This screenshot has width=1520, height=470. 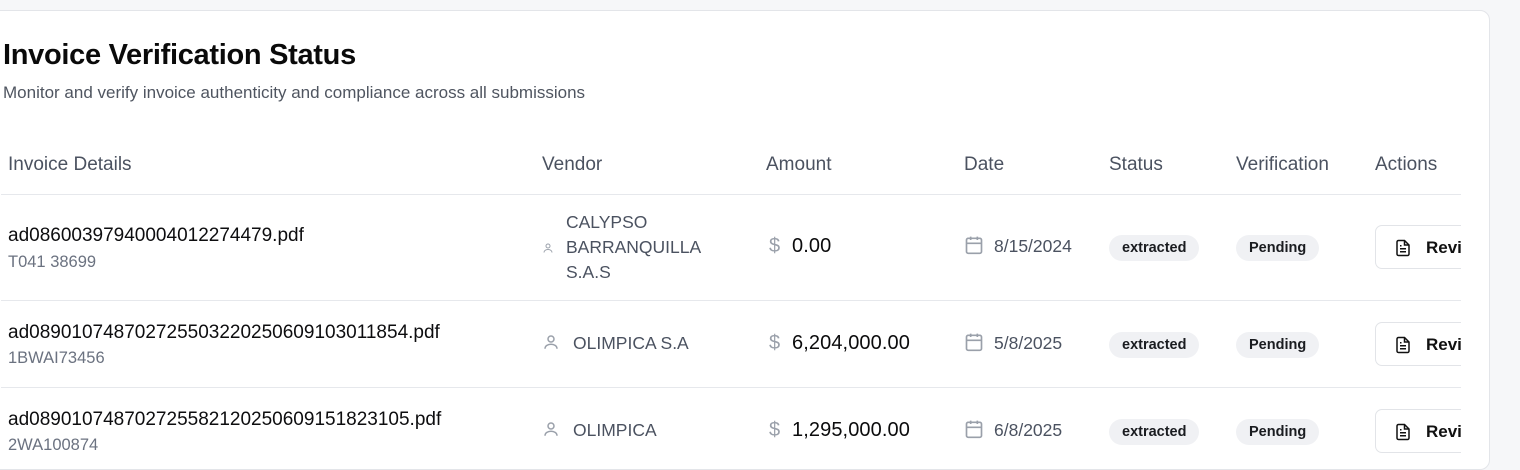 What do you see at coordinates (1136, 164) in the screenshot?
I see `header-status: Status` at bounding box center [1136, 164].